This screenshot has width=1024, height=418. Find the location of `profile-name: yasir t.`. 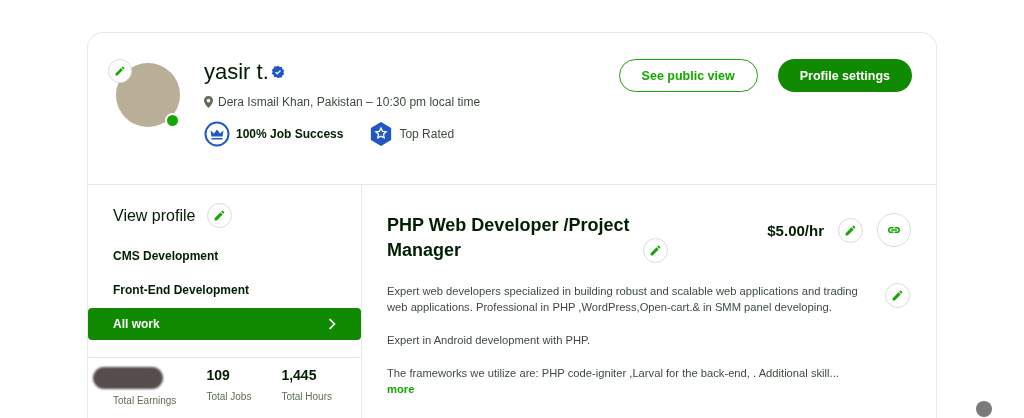

profile-name: yasir t. is located at coordinates (236, 72).